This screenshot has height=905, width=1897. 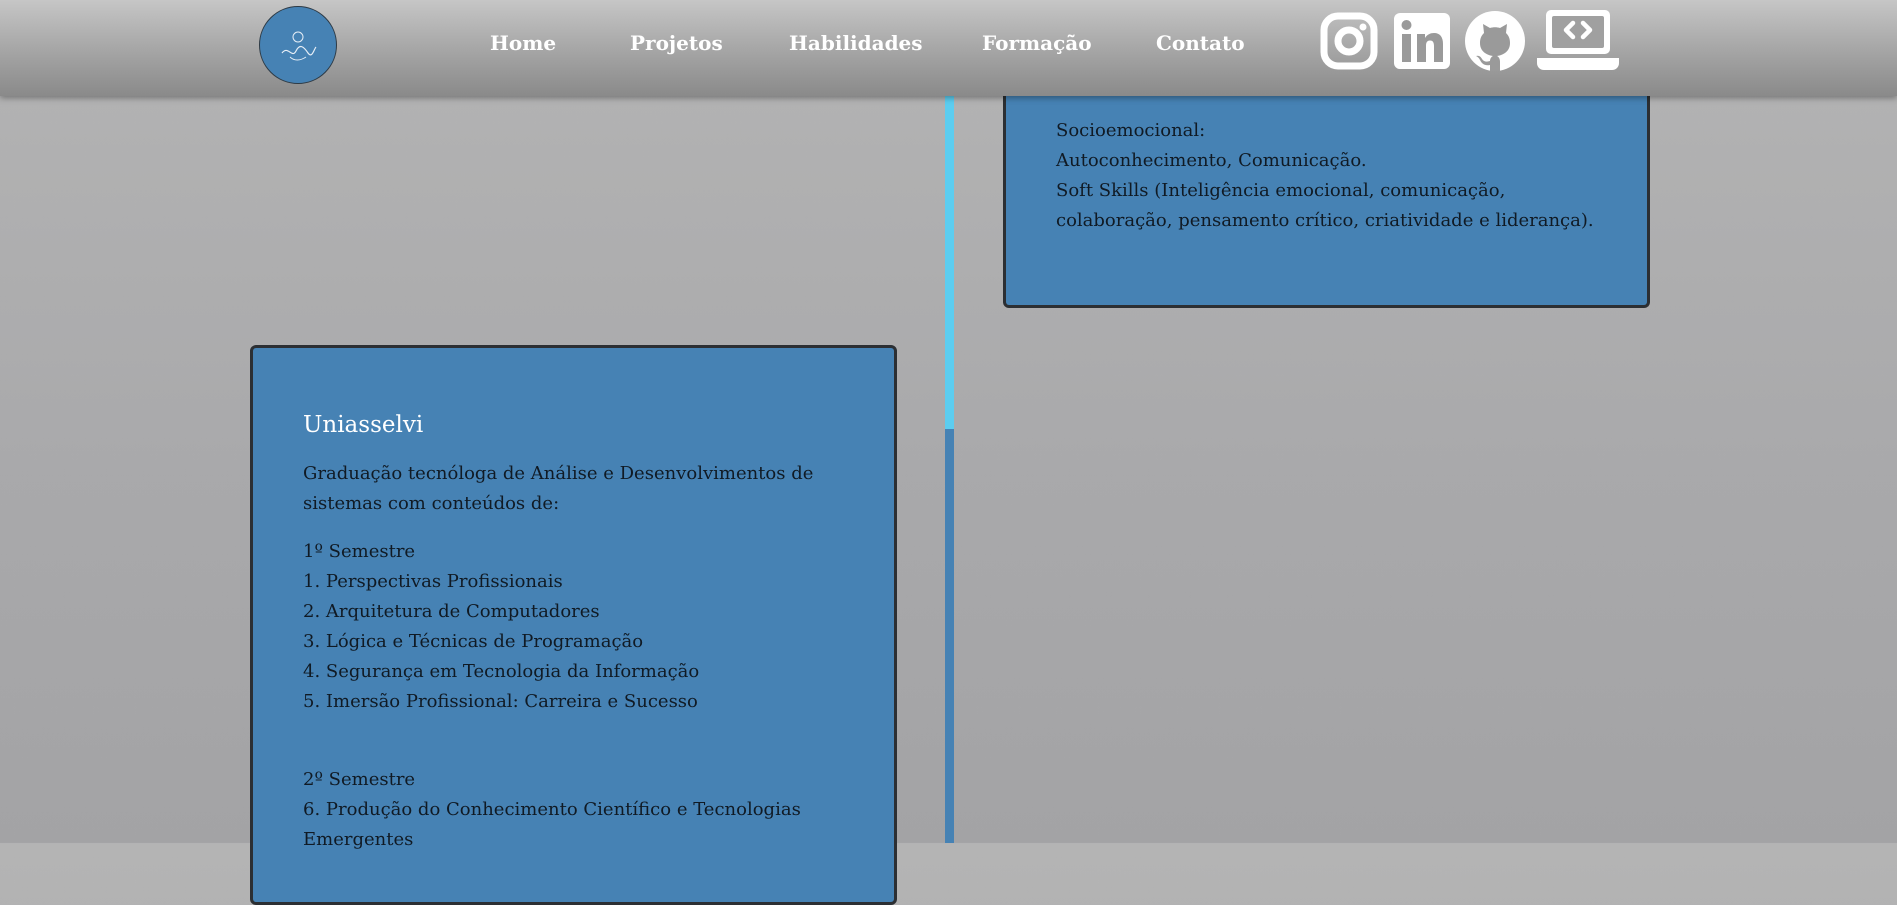 I want to click on course-item: 2. Arquitetura de Computadores, so click(x=451, y=611).